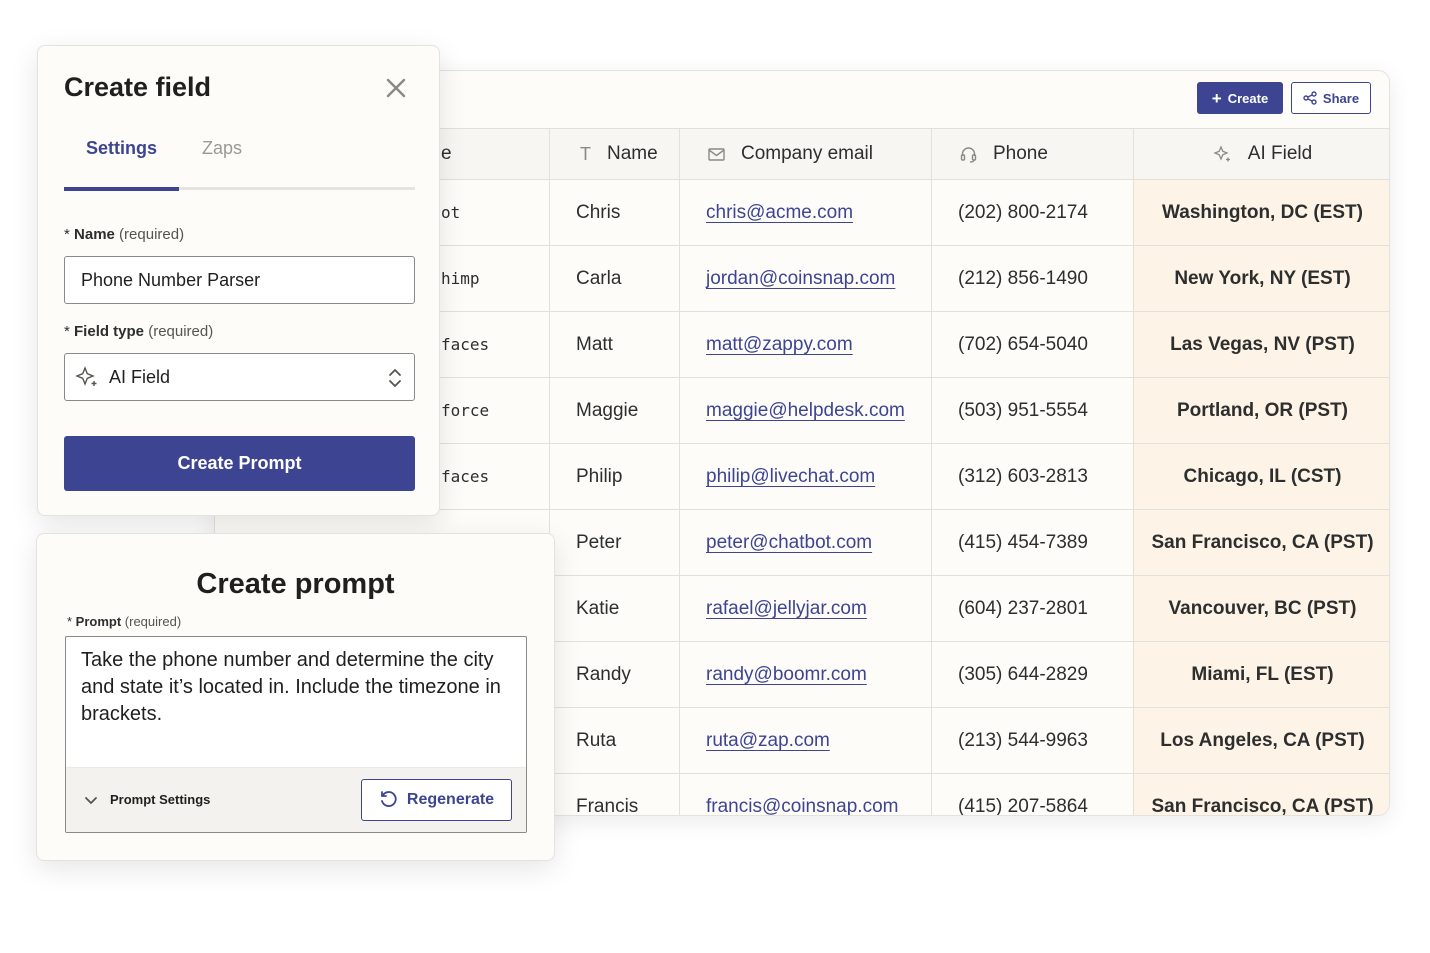  What do you see at coordinates (615, 794) in the screenshot?
I see `name-cell: Francis` at bounding box center [615, 794].